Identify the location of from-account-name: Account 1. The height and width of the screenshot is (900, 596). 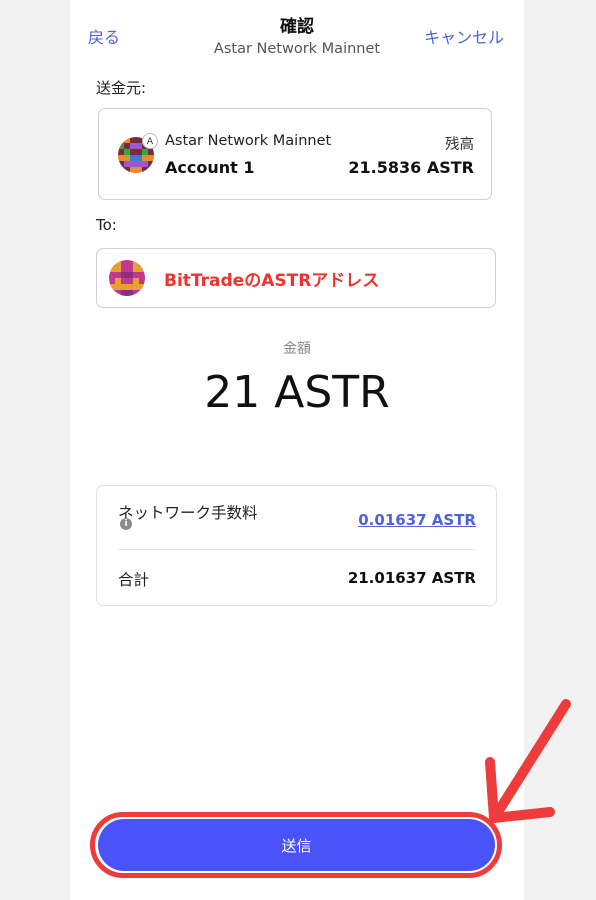
(210, 167).